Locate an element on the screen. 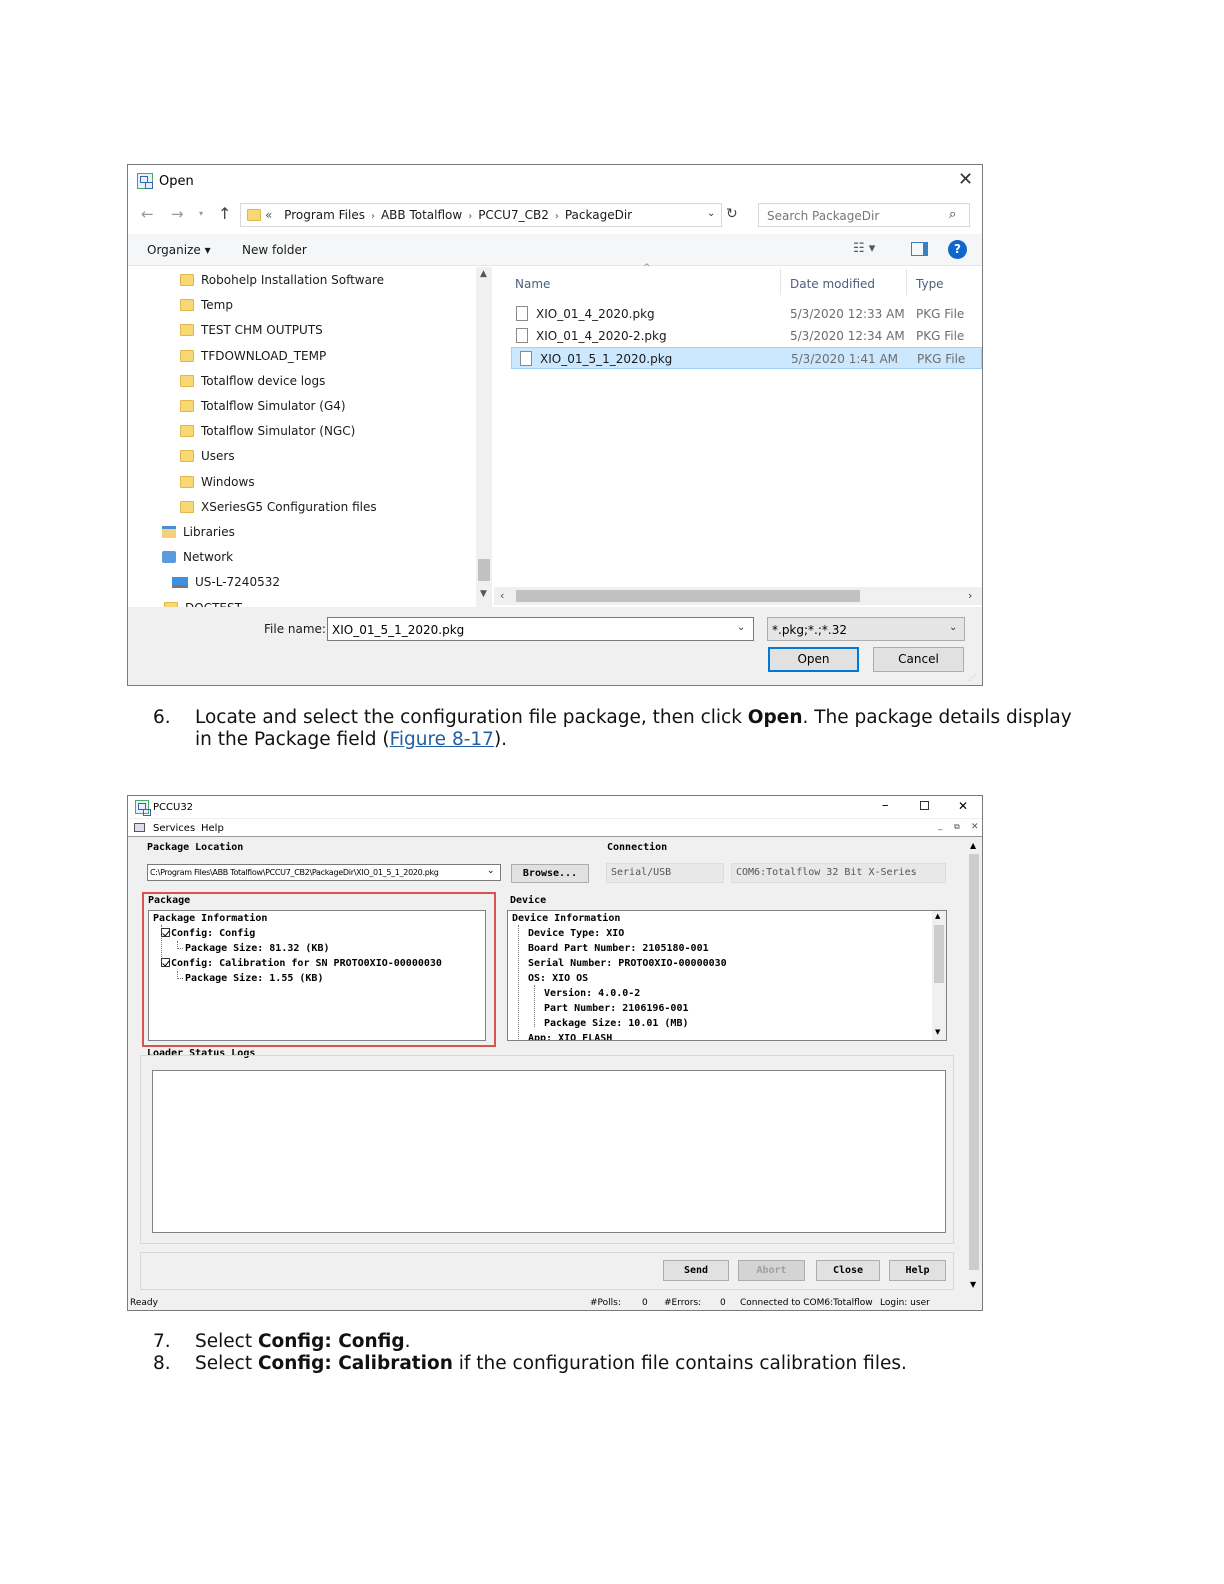  nav-item-label: TFDOWNLOAD_TEMP is located at coordinates (264, 355).